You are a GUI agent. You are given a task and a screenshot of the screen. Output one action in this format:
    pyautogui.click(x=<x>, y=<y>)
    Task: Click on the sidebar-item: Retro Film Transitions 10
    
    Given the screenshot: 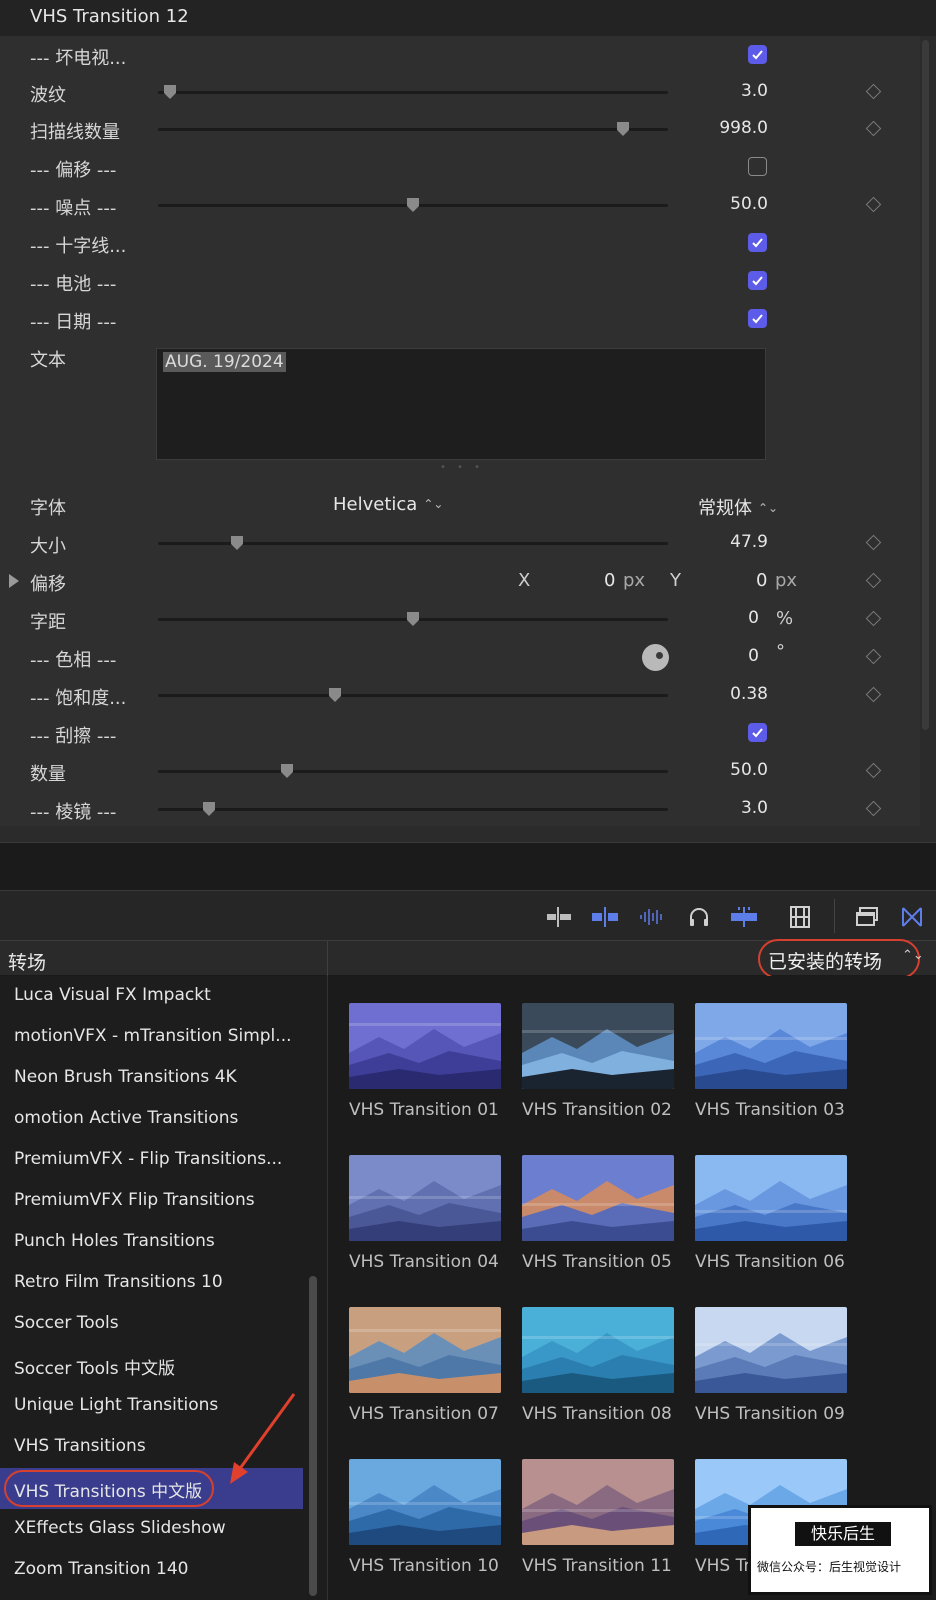 What is the action you would take?
    pyautogui.click(x=151, y=1283)
    